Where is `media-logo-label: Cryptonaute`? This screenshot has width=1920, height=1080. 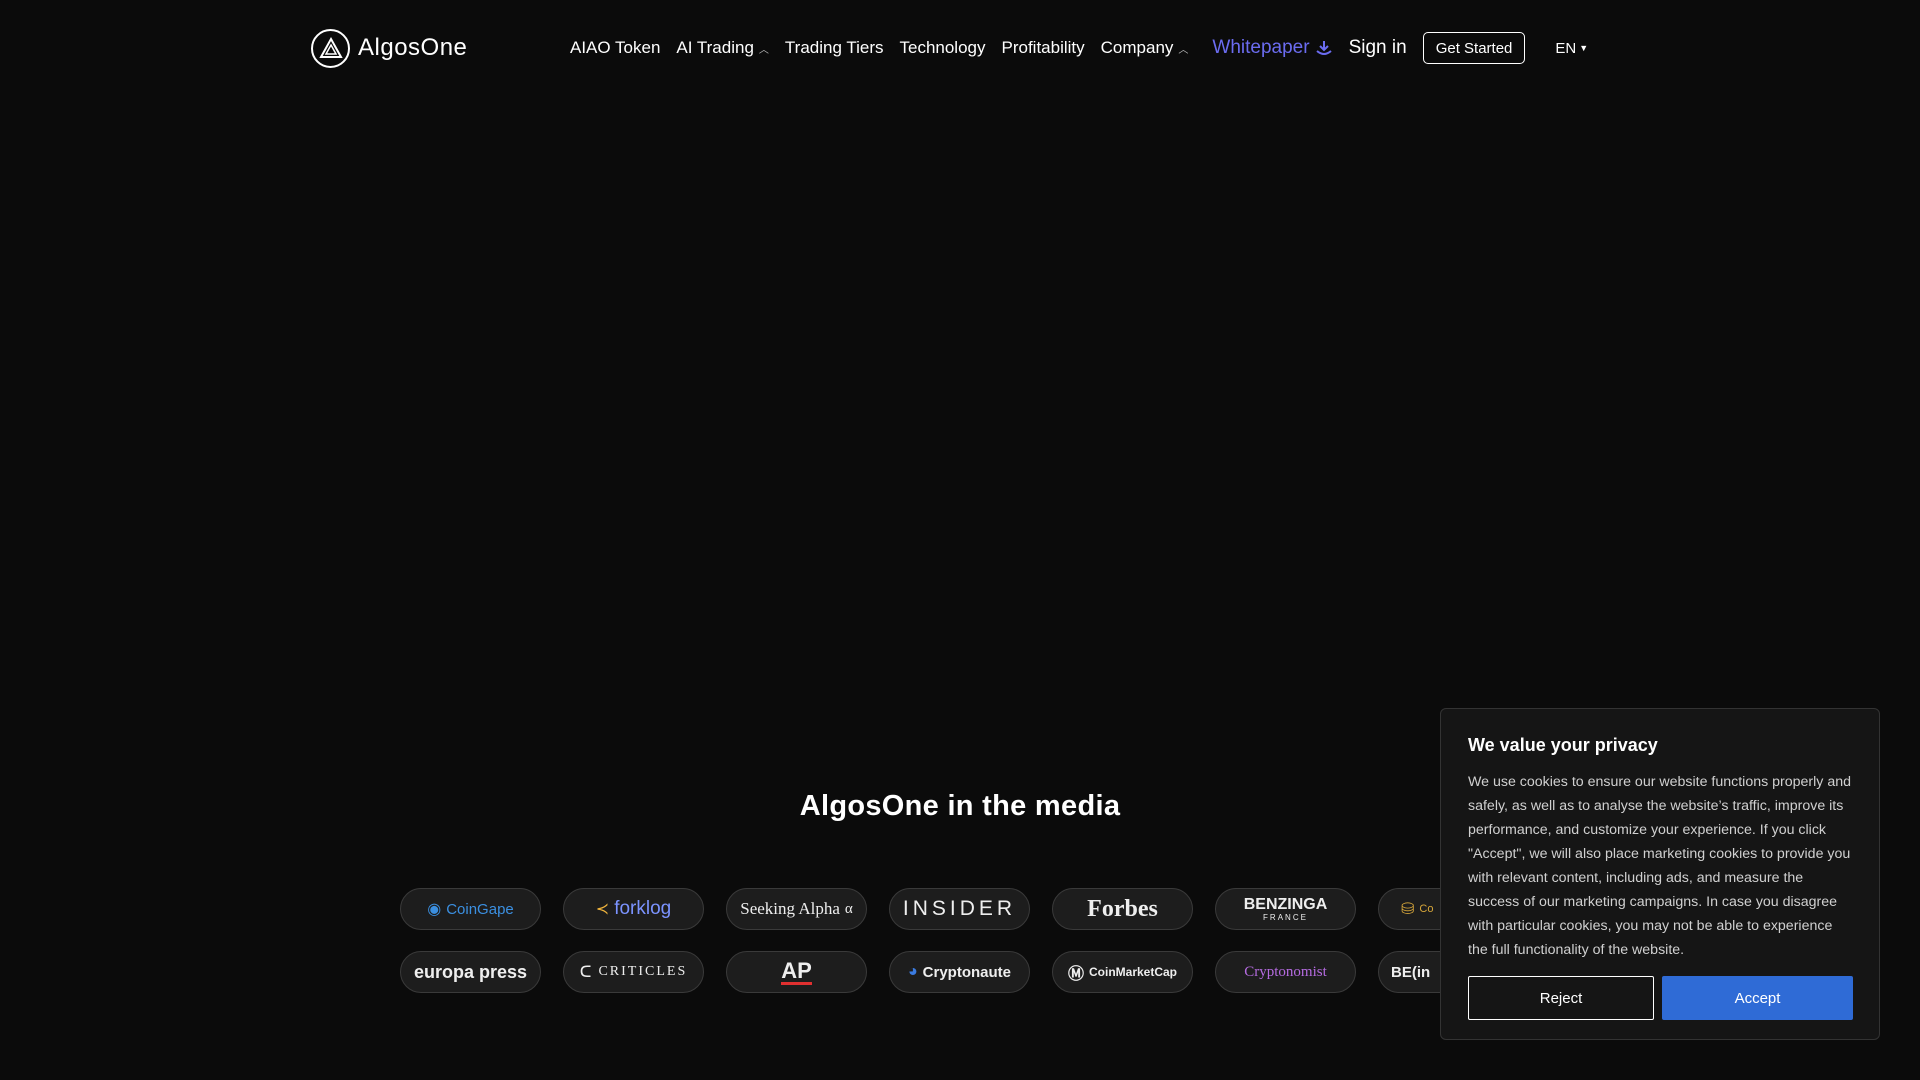 media-logo-label: Cryptonaute is located at coordinates (966, 972).